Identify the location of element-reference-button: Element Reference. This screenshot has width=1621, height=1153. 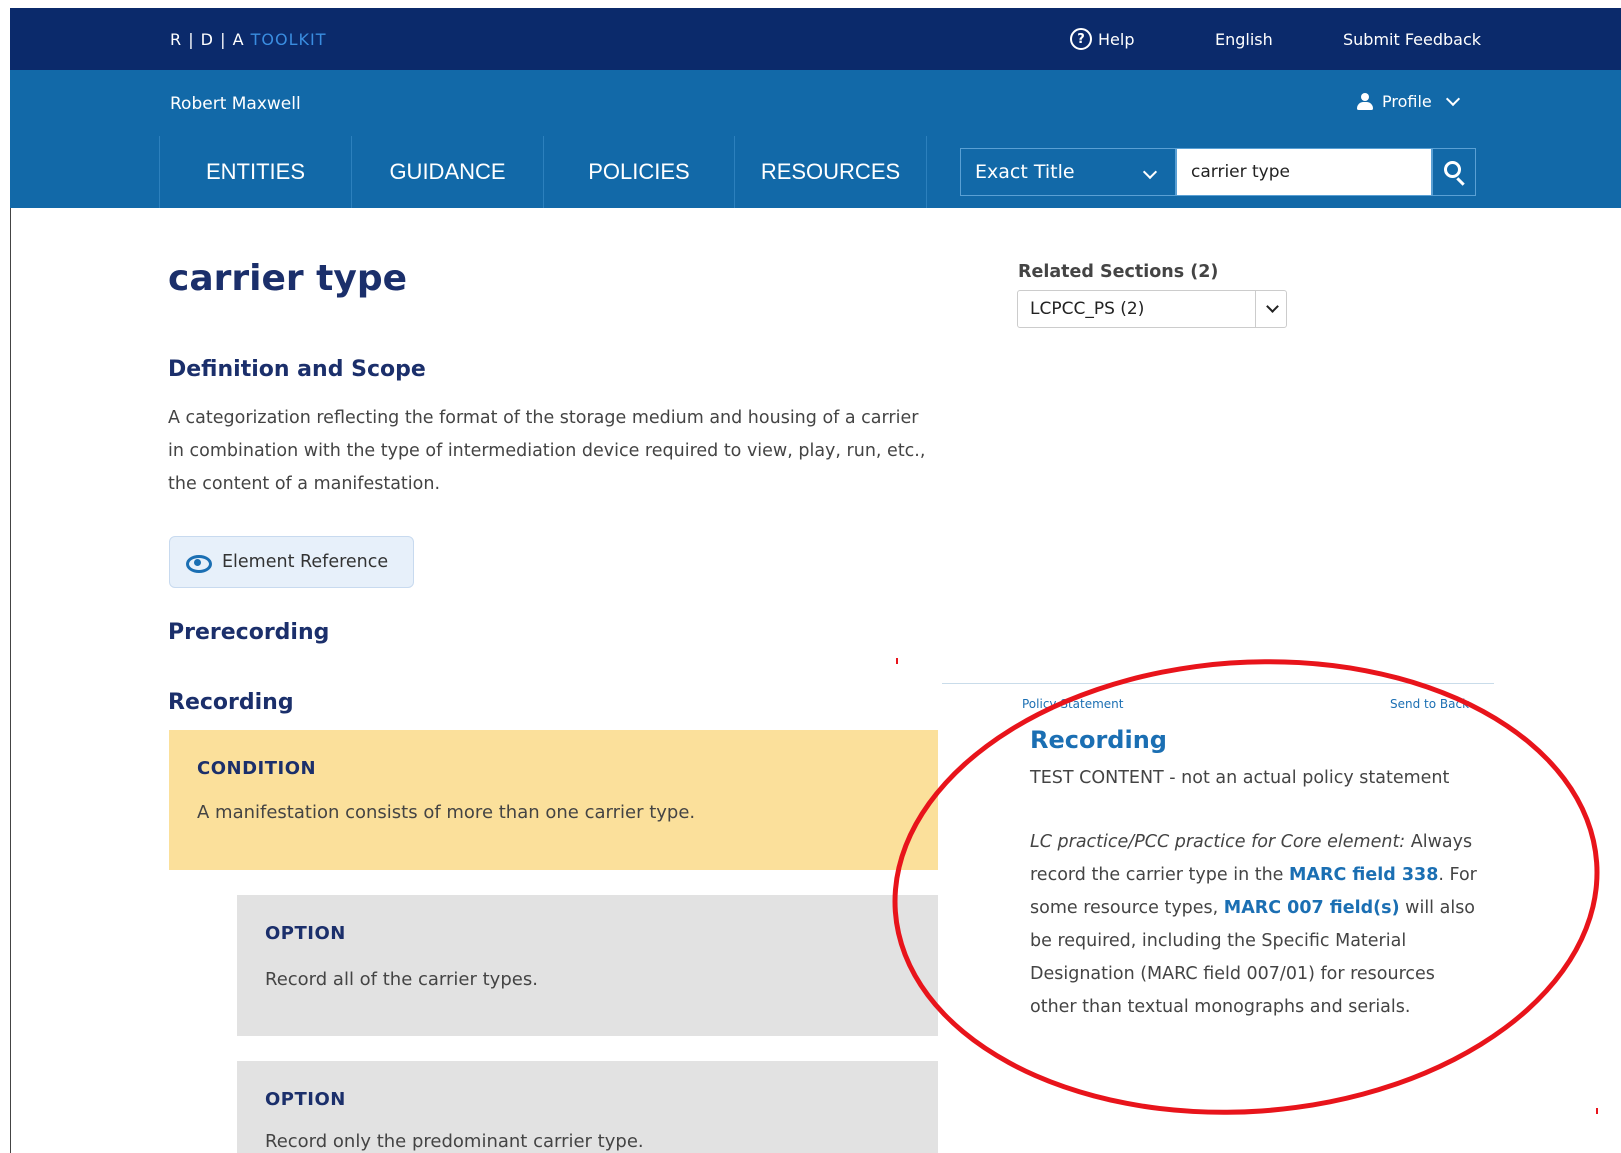
(291, 562).